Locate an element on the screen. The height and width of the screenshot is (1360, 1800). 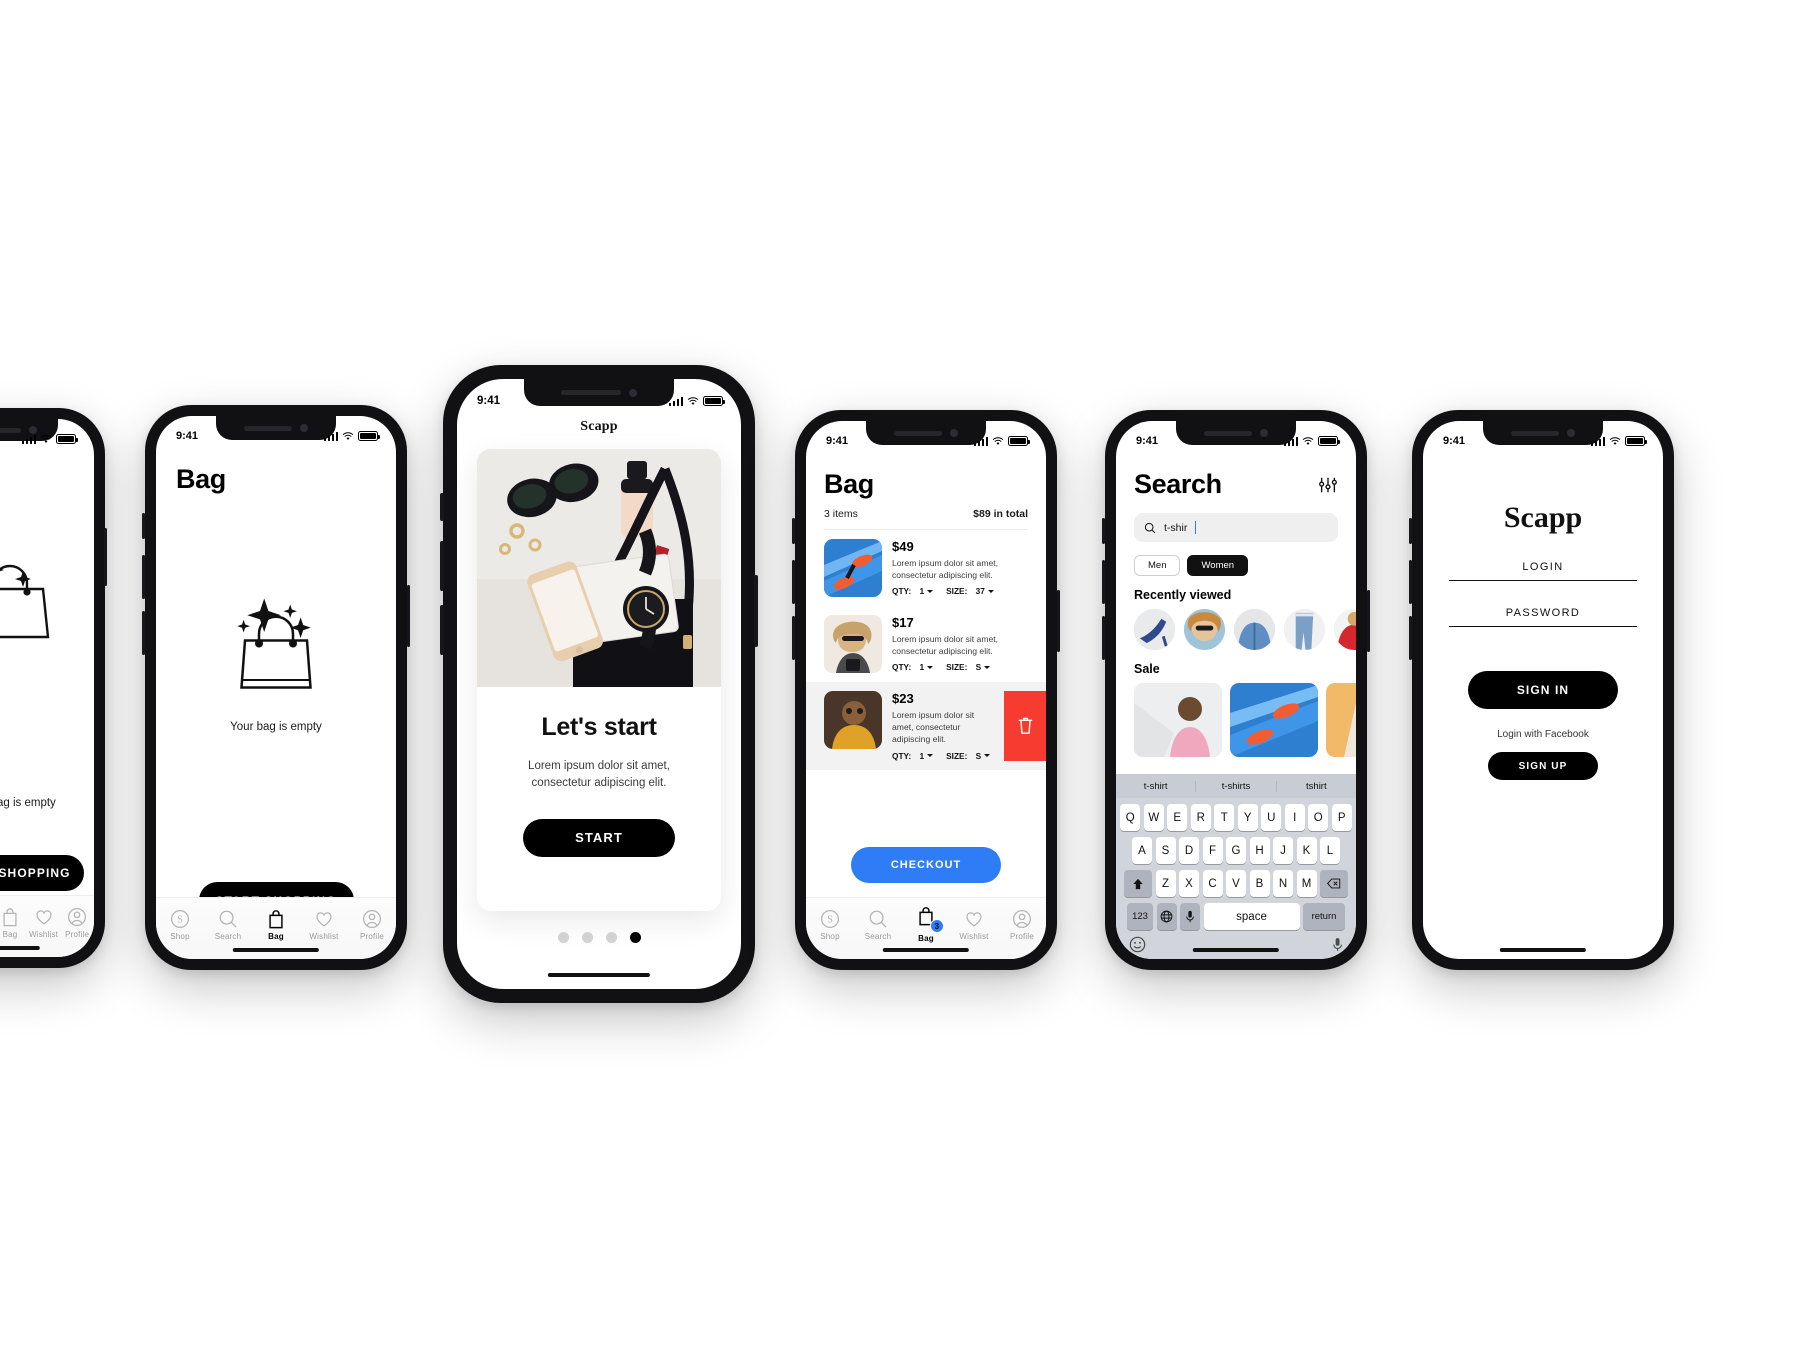
dot-4-active is located at coordinates (635, 937).